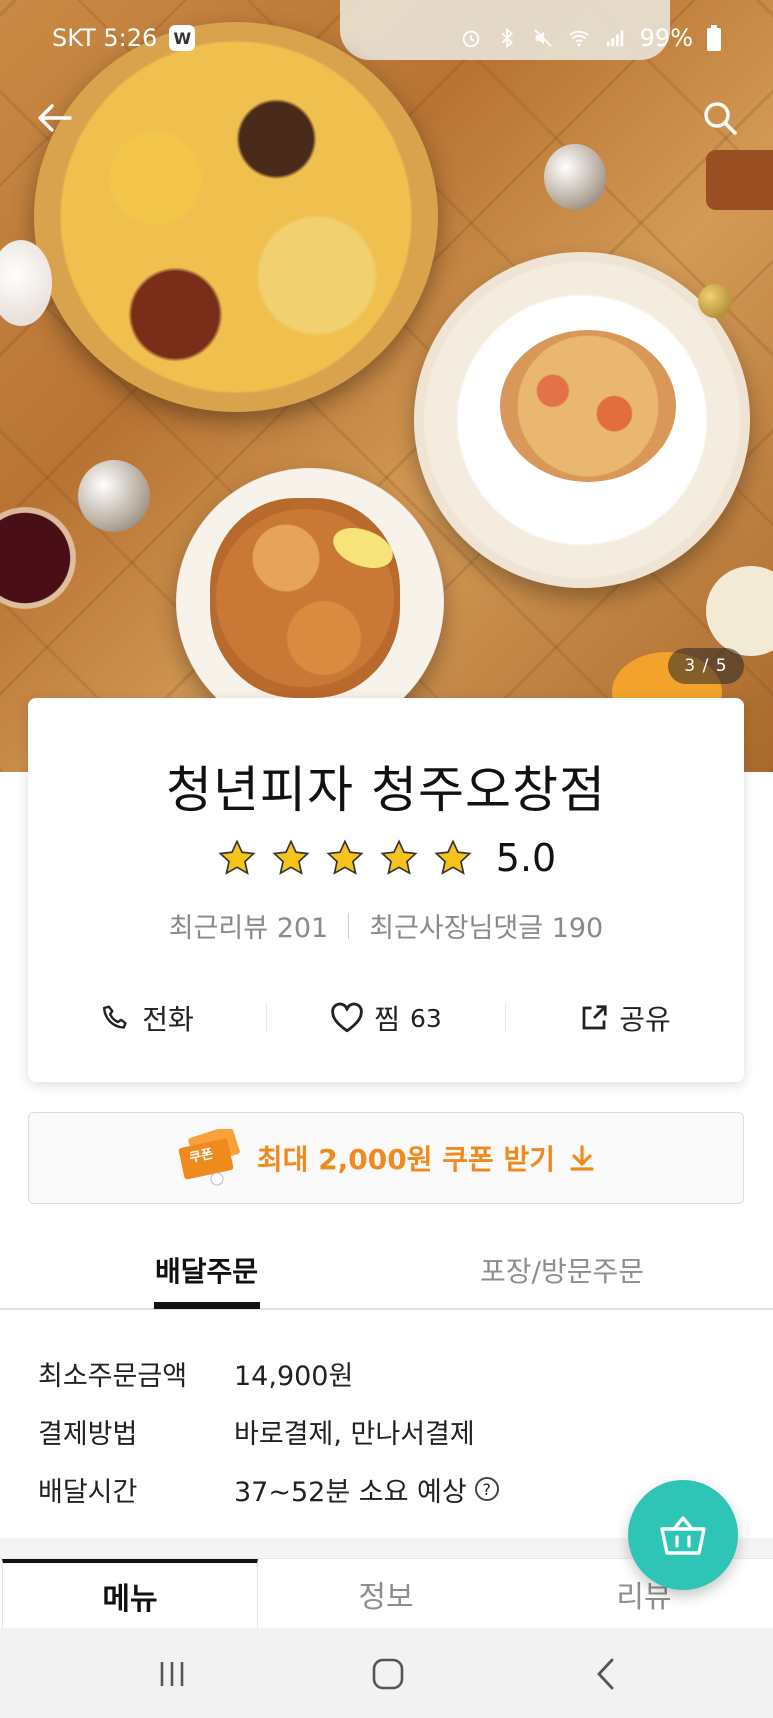 This screenshot has width=773, height=1718. Describe the element at coordinates (347, 1017) in the screenshot. I see `heart-icon` at that location.